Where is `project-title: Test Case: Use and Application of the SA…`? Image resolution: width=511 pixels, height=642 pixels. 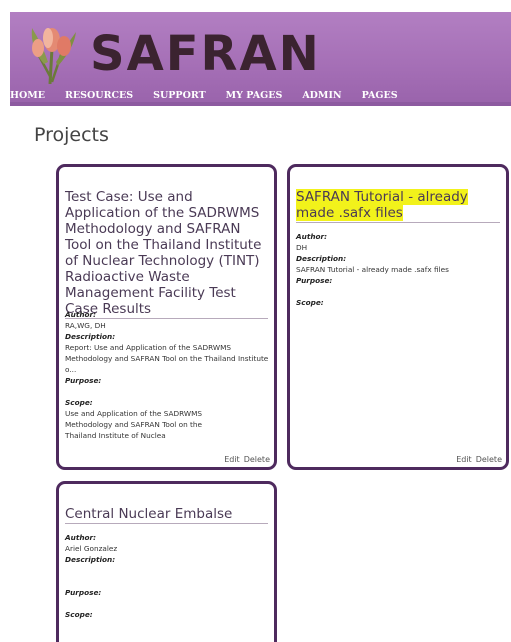
project-title: Test Case: Use and Application of the SA… is located at coordinates (166, 254).